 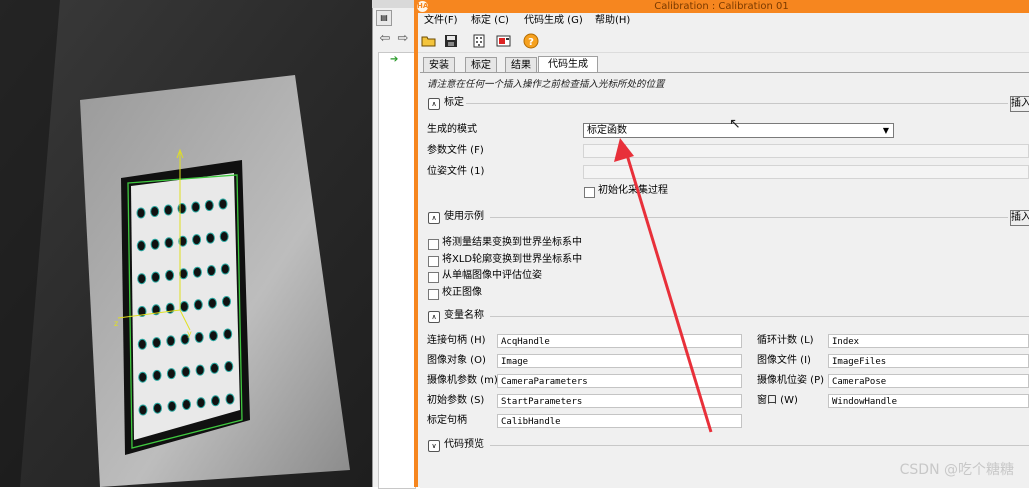 I want to click on menu-bar, so click(x=723, y=21).